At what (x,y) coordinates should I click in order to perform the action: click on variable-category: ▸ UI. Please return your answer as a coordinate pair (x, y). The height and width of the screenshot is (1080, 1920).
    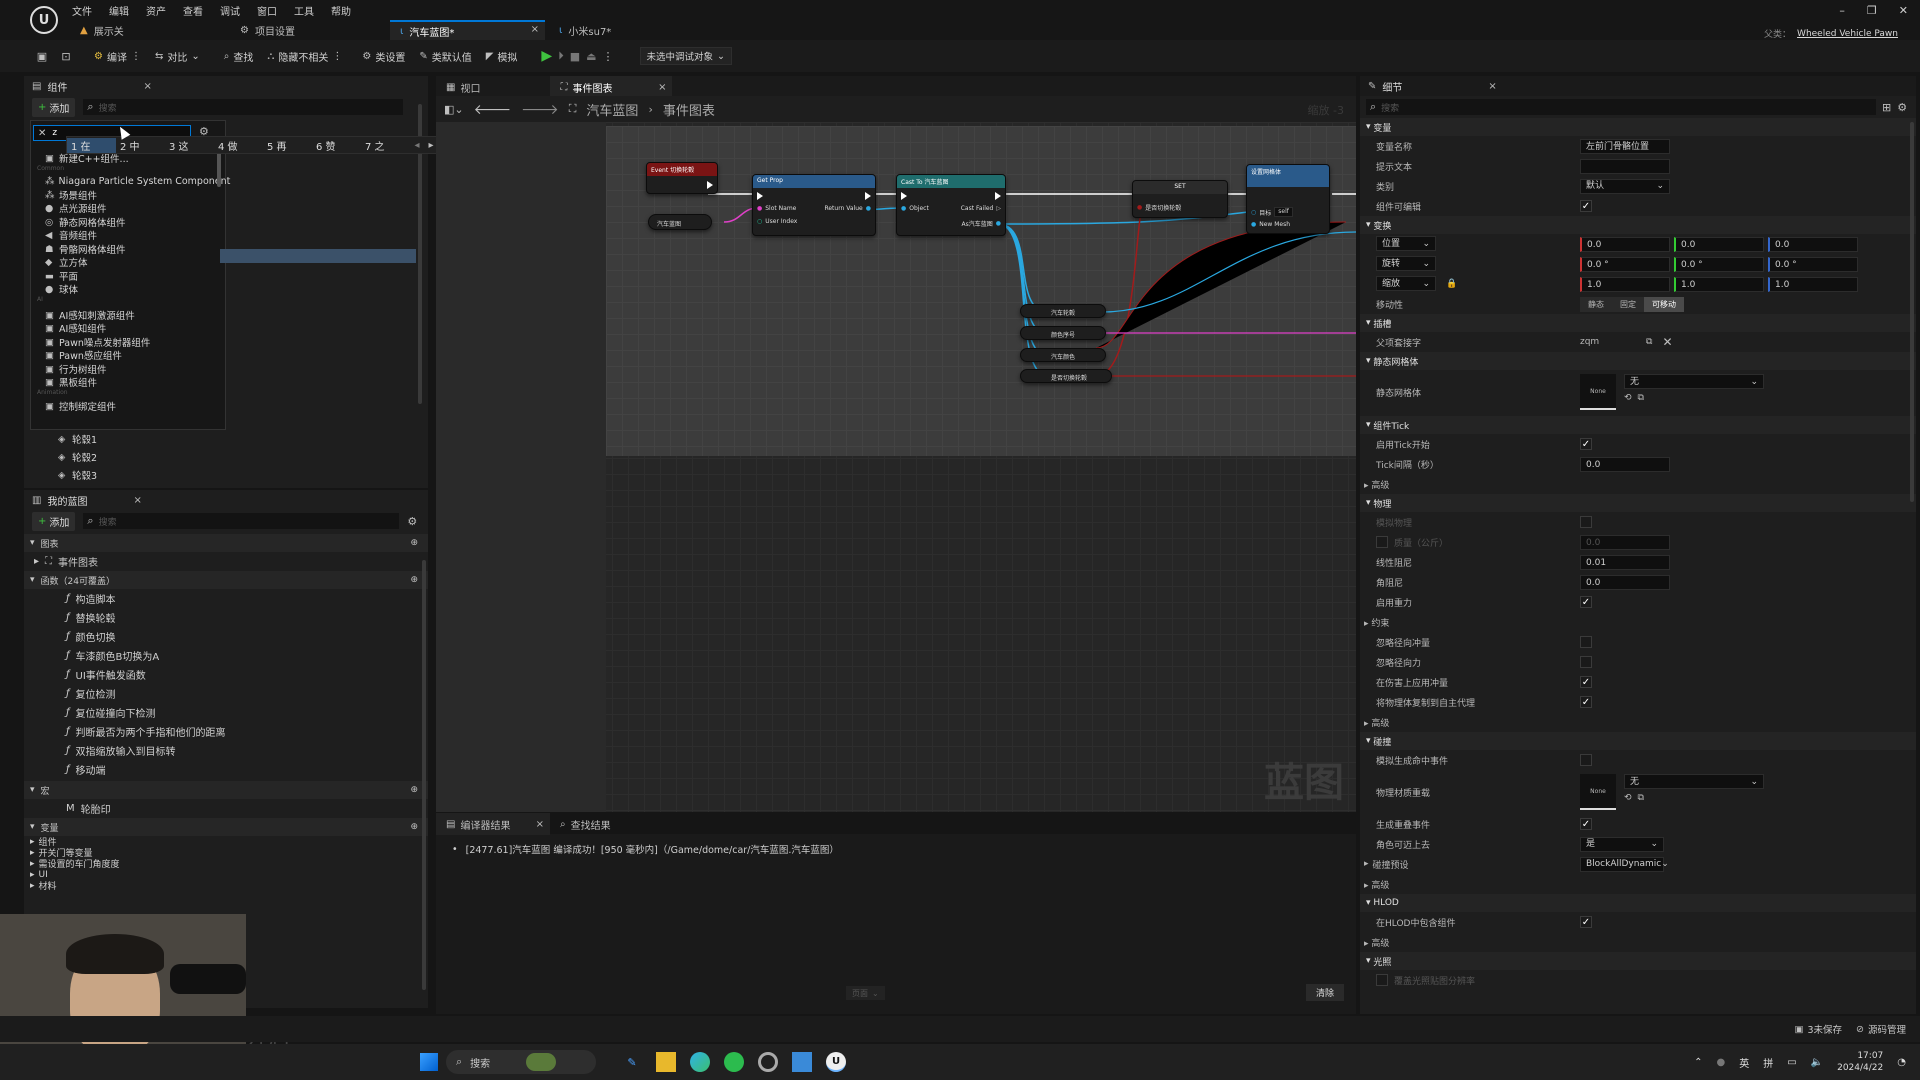
    Looking at the image, I should click on (226, 874).